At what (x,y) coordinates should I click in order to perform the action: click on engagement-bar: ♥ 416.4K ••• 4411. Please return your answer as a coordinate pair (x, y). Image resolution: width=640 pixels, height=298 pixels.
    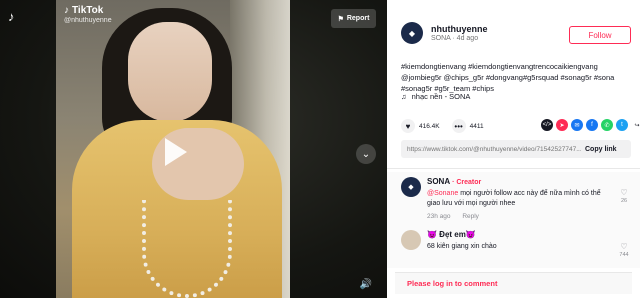
    Looking at the image, I should click on (448, 126).